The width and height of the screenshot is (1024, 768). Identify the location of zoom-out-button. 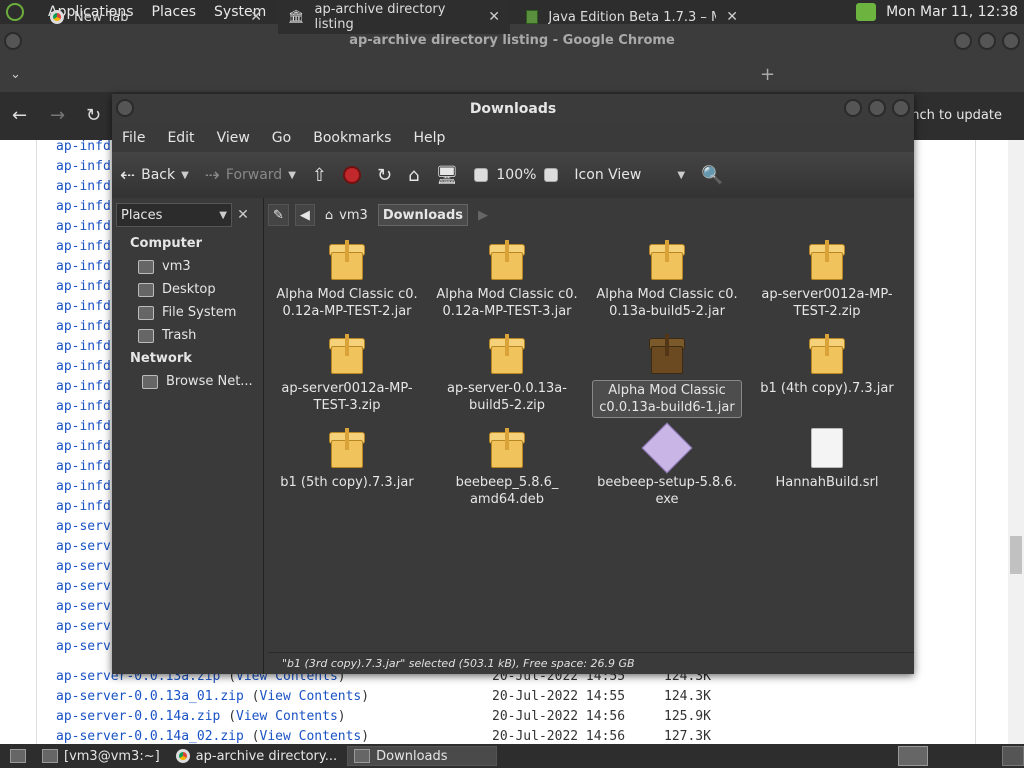
(481, 175).